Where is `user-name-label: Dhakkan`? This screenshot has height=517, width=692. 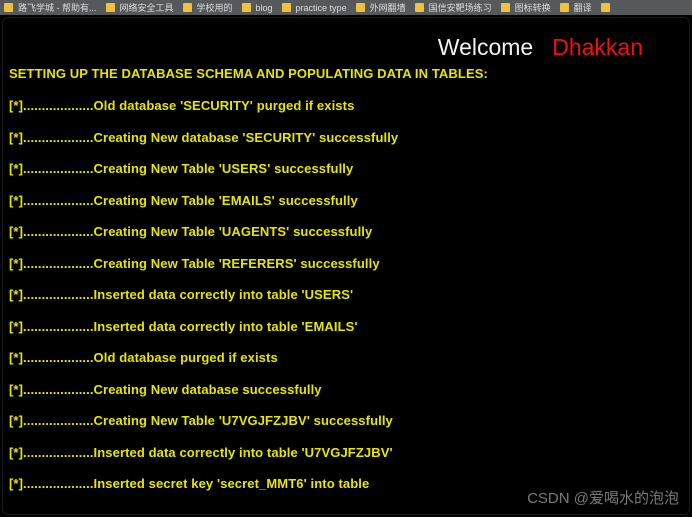 user-name-label: Dhakkan is located at coordinates (597, 47).